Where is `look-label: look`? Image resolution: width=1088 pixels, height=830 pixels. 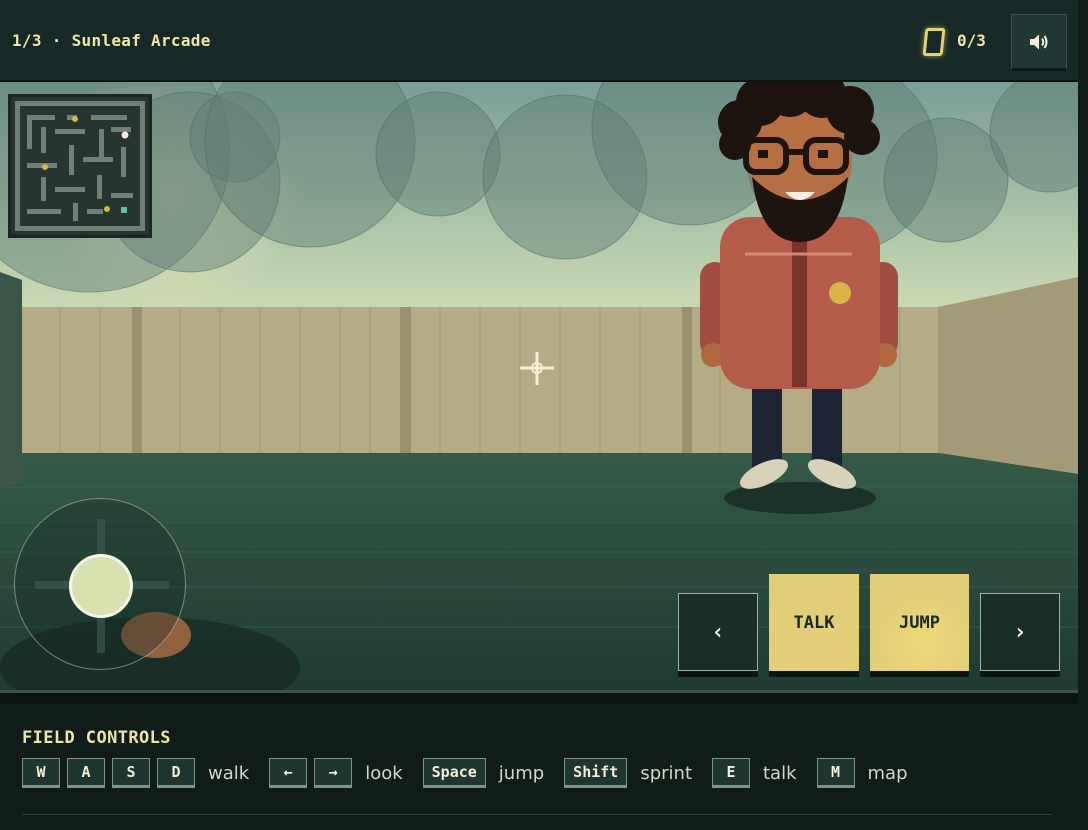
look-label: look is located at coordinates (384, 773).